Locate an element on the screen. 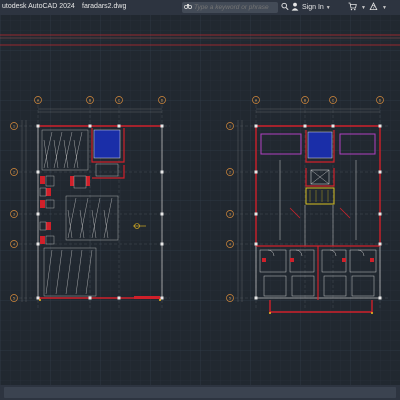  help-icon: ? is located at coordinates (373, 7).